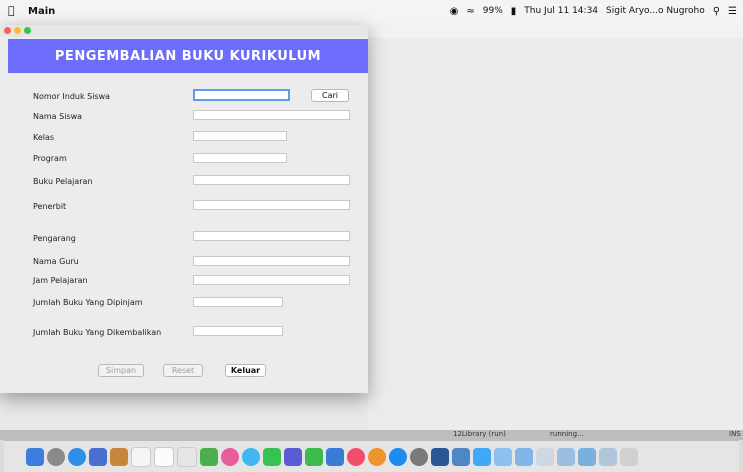 This screenshot has width=743, height=472. I want to click on zoom-window-button, so click(27, 30).